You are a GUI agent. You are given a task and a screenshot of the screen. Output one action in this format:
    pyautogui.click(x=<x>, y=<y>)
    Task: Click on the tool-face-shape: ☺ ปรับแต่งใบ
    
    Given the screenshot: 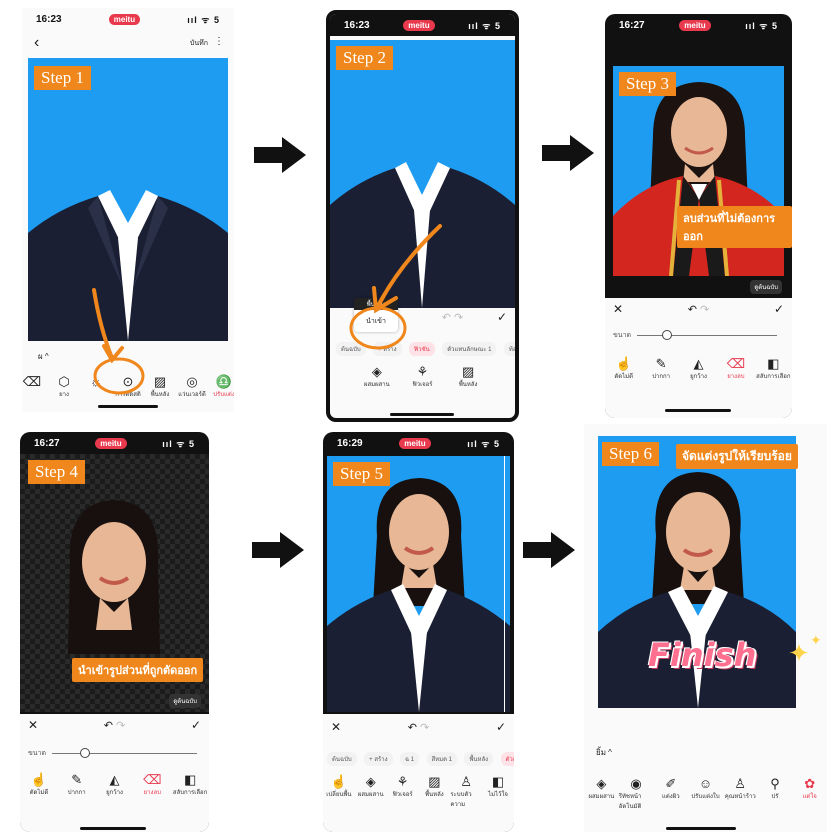 What is the action you would take?
    pyautogui.click(x=705, y=788)
    